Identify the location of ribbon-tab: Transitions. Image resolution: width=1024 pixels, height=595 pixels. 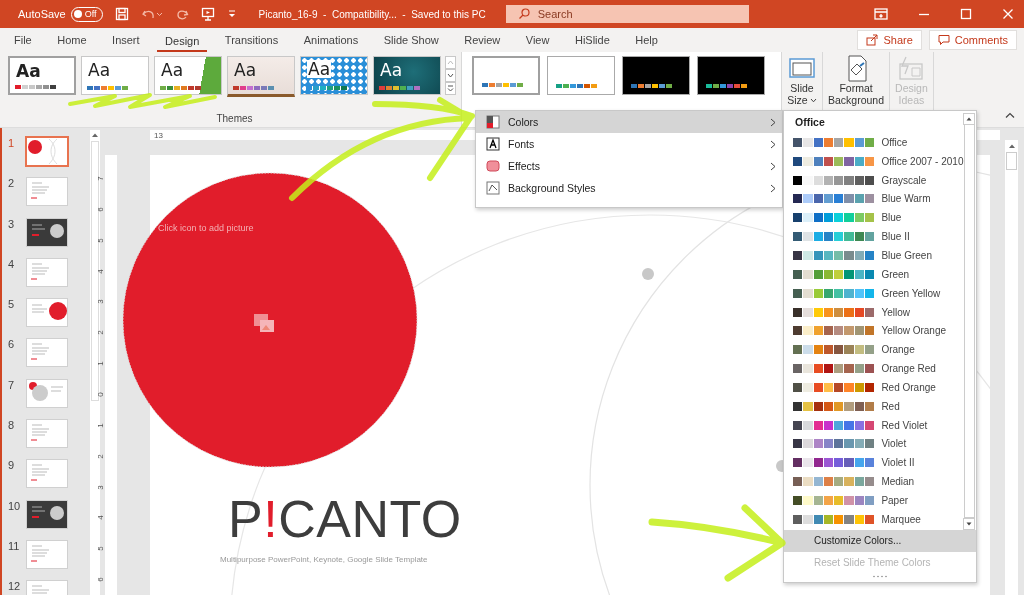
(251, 40).